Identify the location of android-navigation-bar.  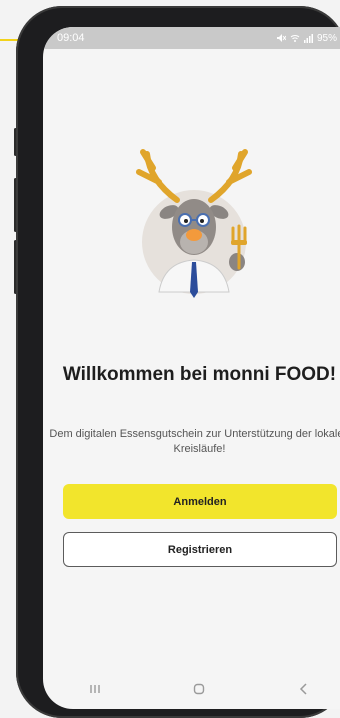
(191, 689).